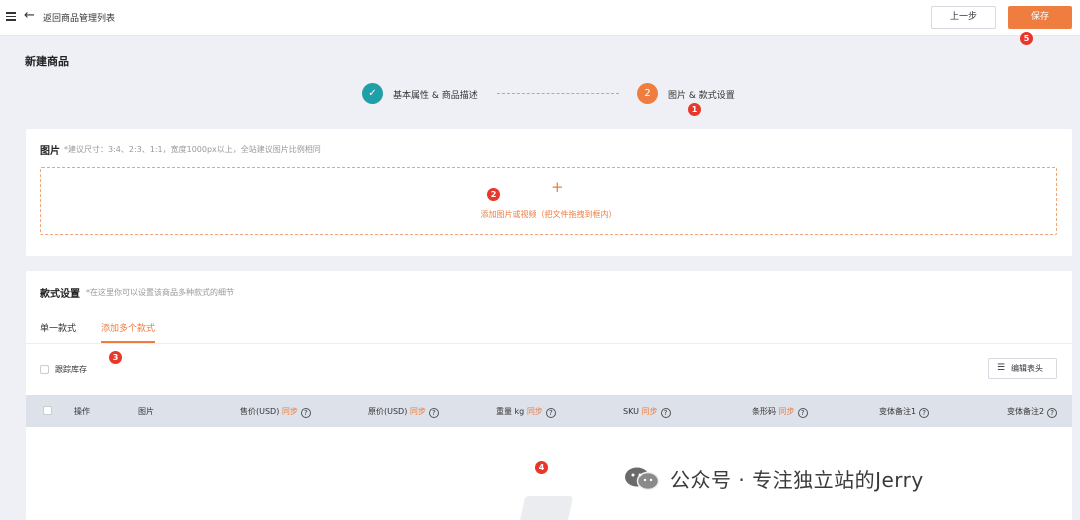 This screenshot has width=1080, height=520. Describe the element at coordinates (418, 411) in the screenshot. I see `sync-original-price-link: 同步` at that location.